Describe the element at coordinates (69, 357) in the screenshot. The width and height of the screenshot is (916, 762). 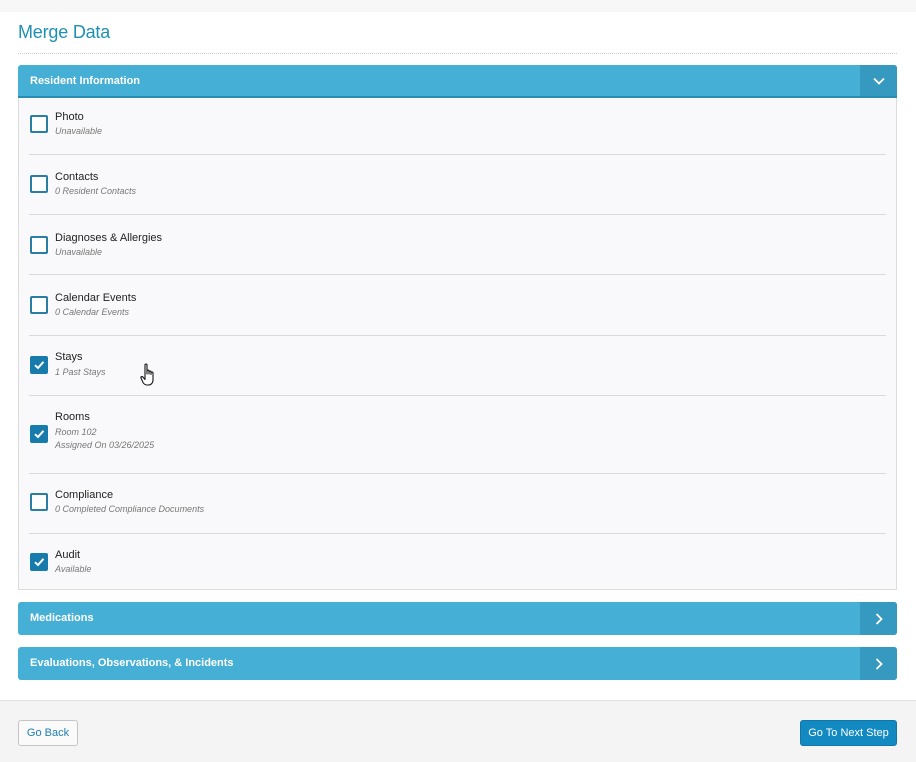
I see `item-label: Stays` at that location.